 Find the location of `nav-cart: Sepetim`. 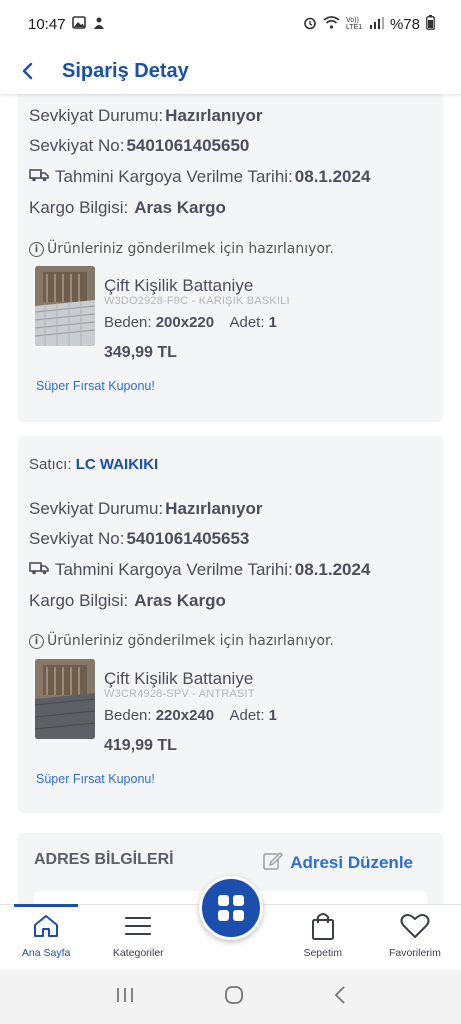

nav-cart: Sepetim is located at coordinates (323, 937).